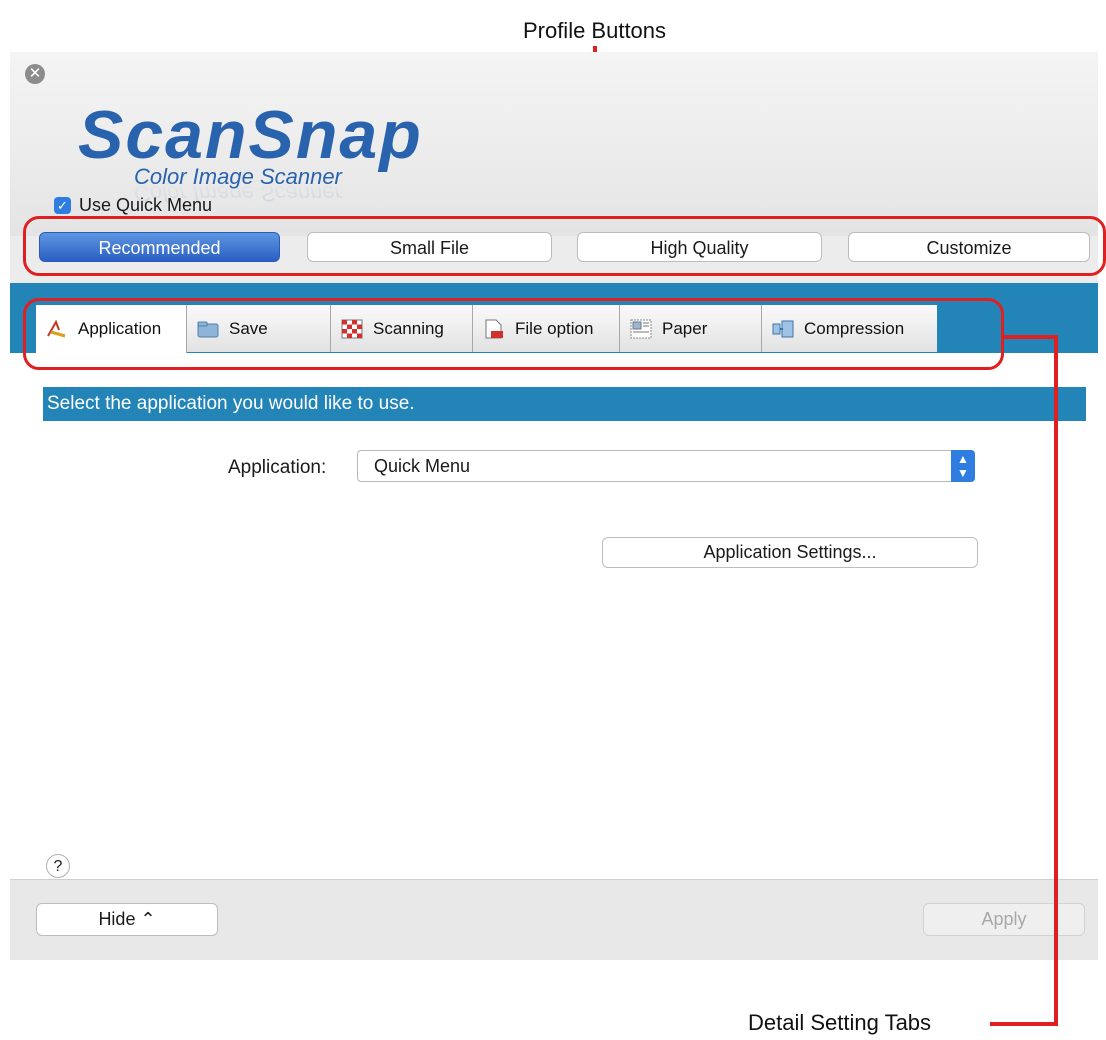  What do you see at coordinates (513, 334) in the screenshot?
I see `detail-tabs-highlight` at bounding box center [513, 334].